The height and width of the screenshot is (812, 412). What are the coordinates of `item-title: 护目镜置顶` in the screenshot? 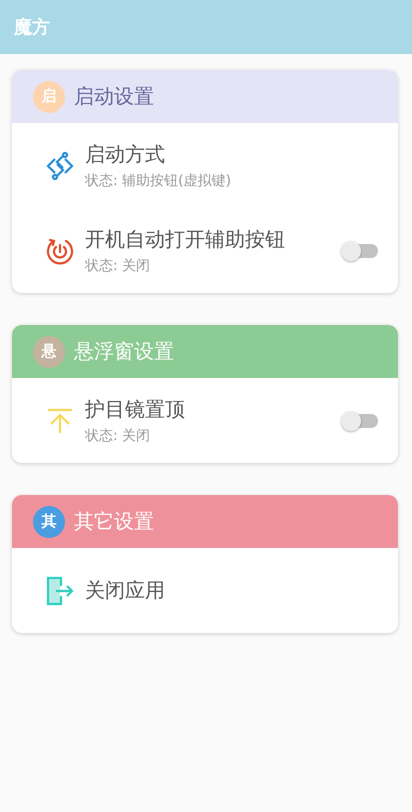 It's located at (135, 409).